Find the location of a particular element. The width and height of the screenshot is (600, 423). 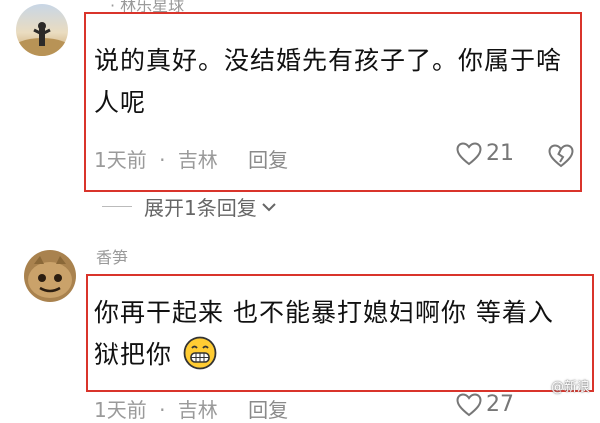

avatar is located at coordinates (50, 276).